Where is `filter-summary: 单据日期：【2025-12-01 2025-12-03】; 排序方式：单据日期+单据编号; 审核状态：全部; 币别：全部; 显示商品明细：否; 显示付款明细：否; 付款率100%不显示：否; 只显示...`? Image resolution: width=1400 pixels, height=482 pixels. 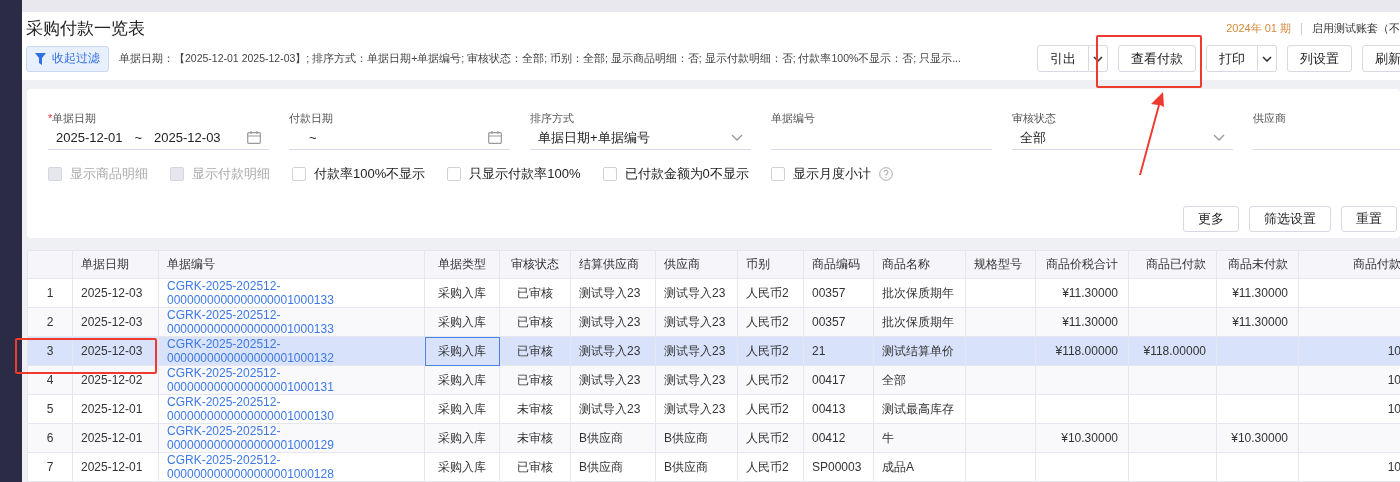 filter-summary: 单据日期：【2025-12-01 2025-12-03】; 排序方式：单据日期+单据编号; 审核状态：全部; 币别：全部; 显示商品明细：否; 显示付款明细：否; 付款率100%不显示：否; 只显示... is located at coordinates (540, 58).